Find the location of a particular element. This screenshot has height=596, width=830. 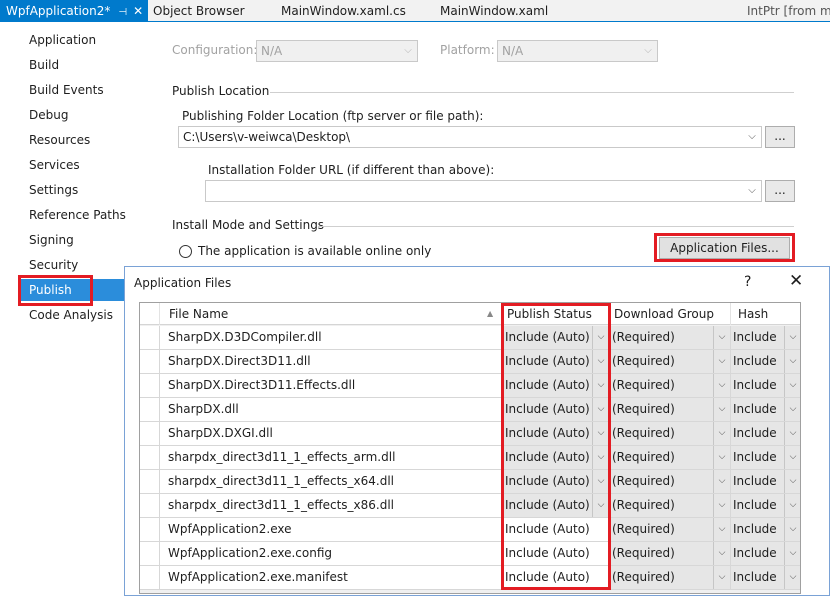

nav-item-code-analysis: Code Analysis is located at coordinates (71, 315).